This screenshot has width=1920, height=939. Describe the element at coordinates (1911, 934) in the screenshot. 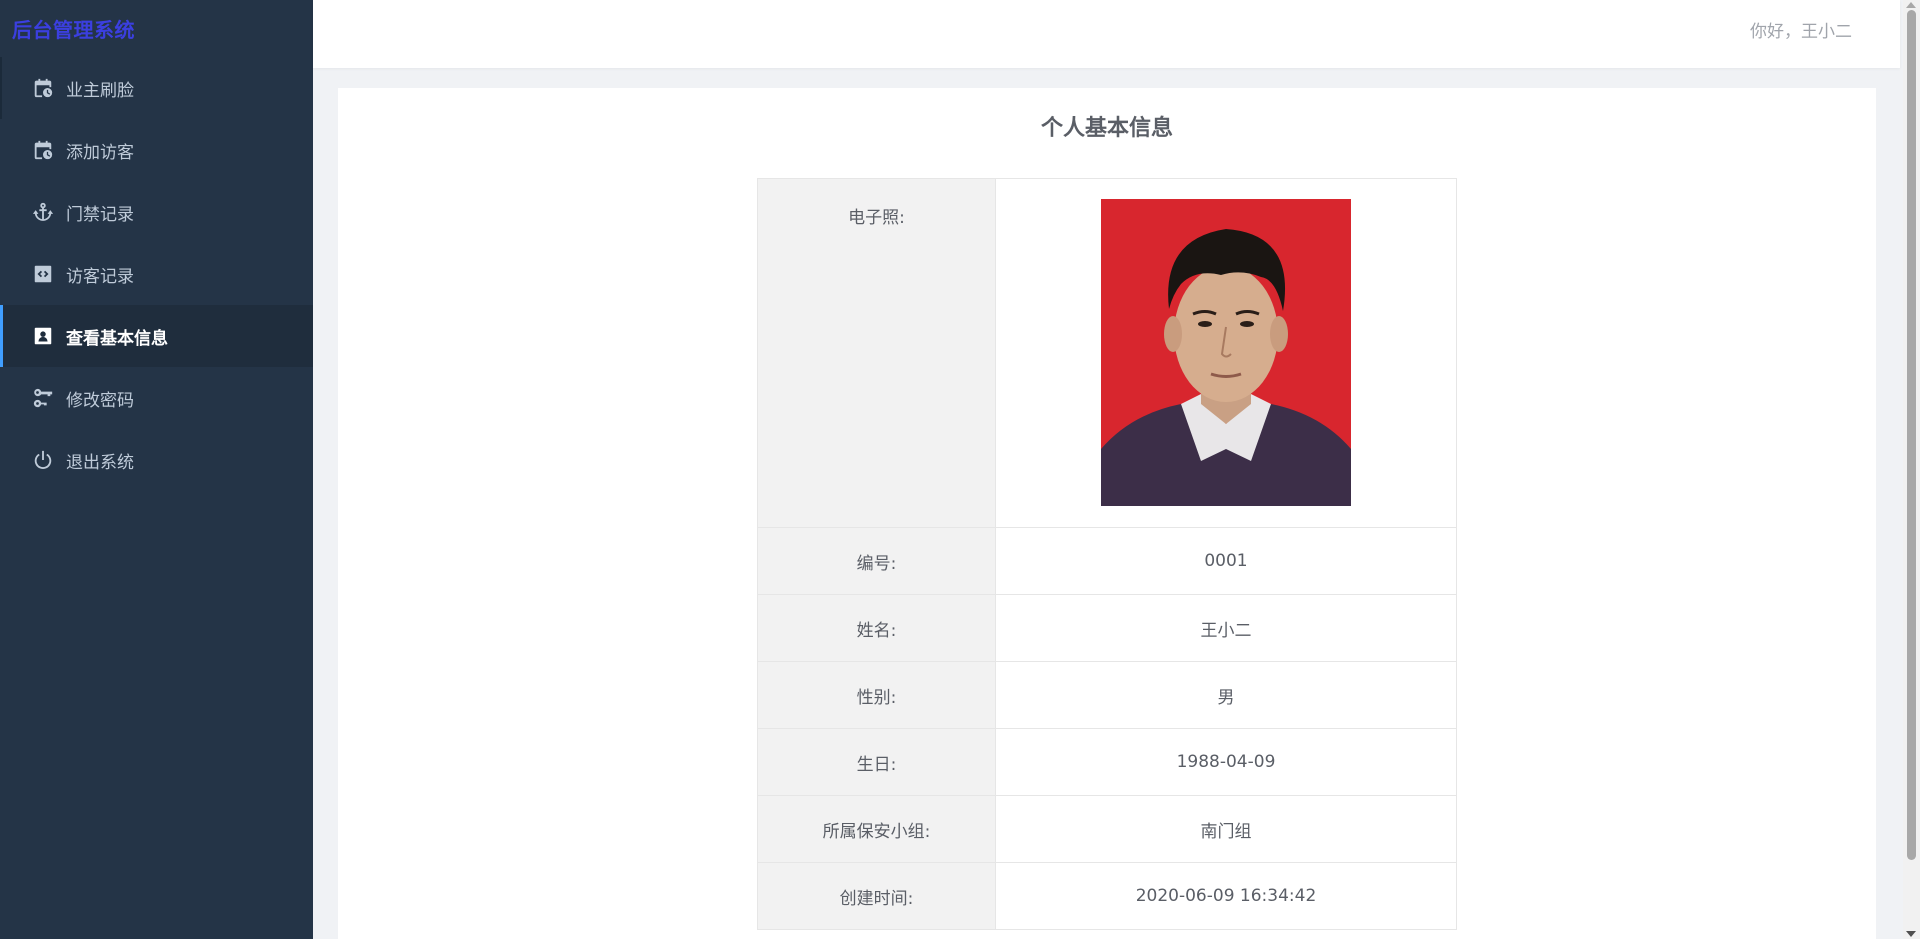

I see `scroll-down-icon` at that location.